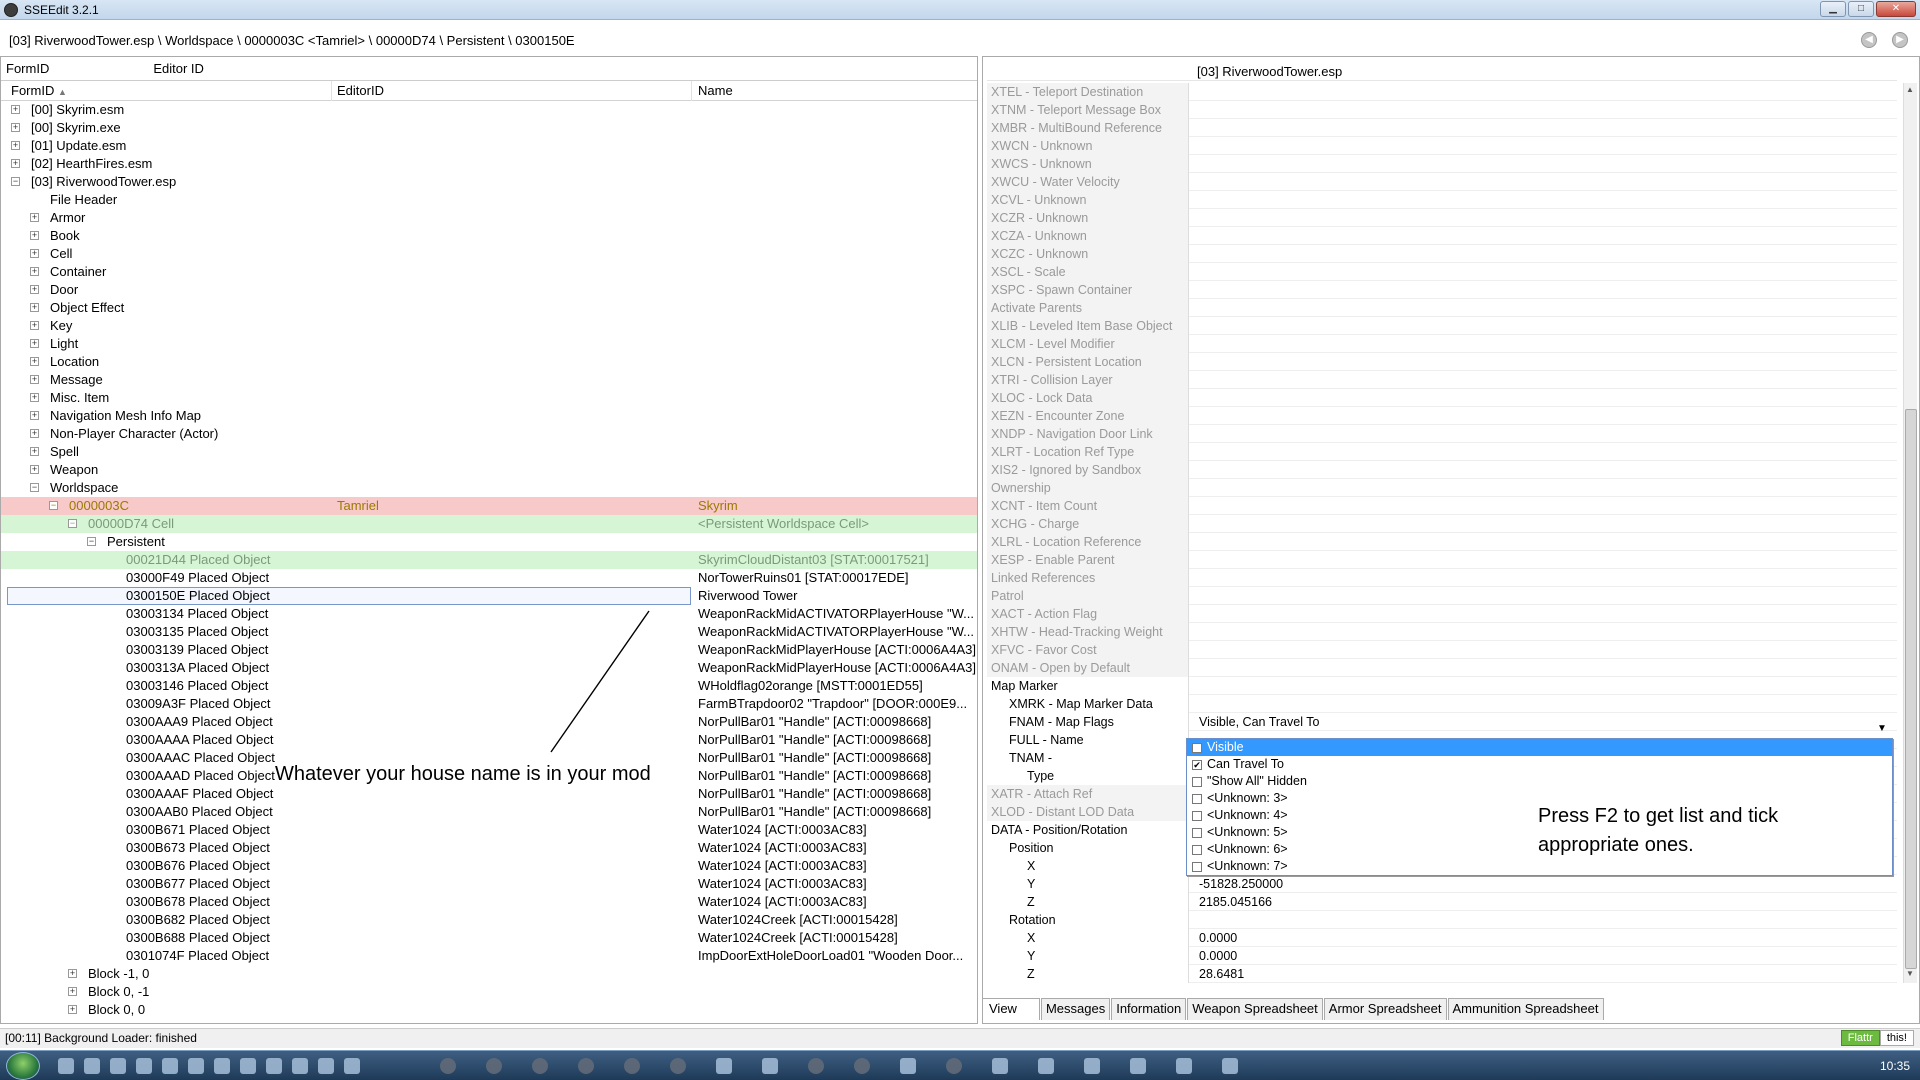 This screenshot has width=1920, height=1080. What do you see at coordinates (1442, 236) in the screenshot?
I see `record-field-row: XCZA - Unknown` at bounding box center [1442, 236].